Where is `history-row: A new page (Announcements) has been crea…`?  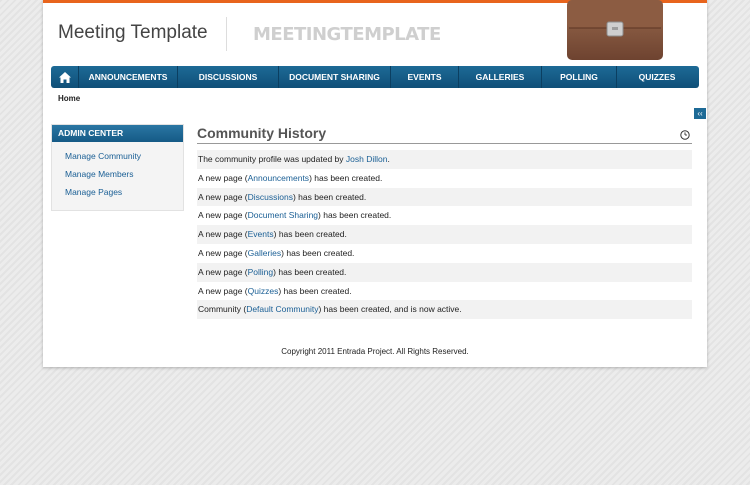
history-row: A new page (Announcements) has been crea… is located at coordinates (290, 177).